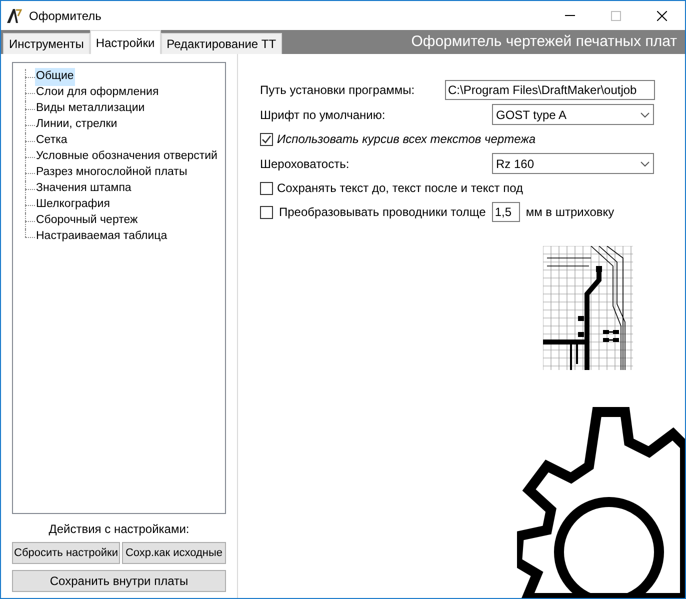  What do you see at coordinates (550, 90) in the screenshot?
I see `text-field: C:\Program Files\DraftMaker\outjob` at bounding box center [550, 90].